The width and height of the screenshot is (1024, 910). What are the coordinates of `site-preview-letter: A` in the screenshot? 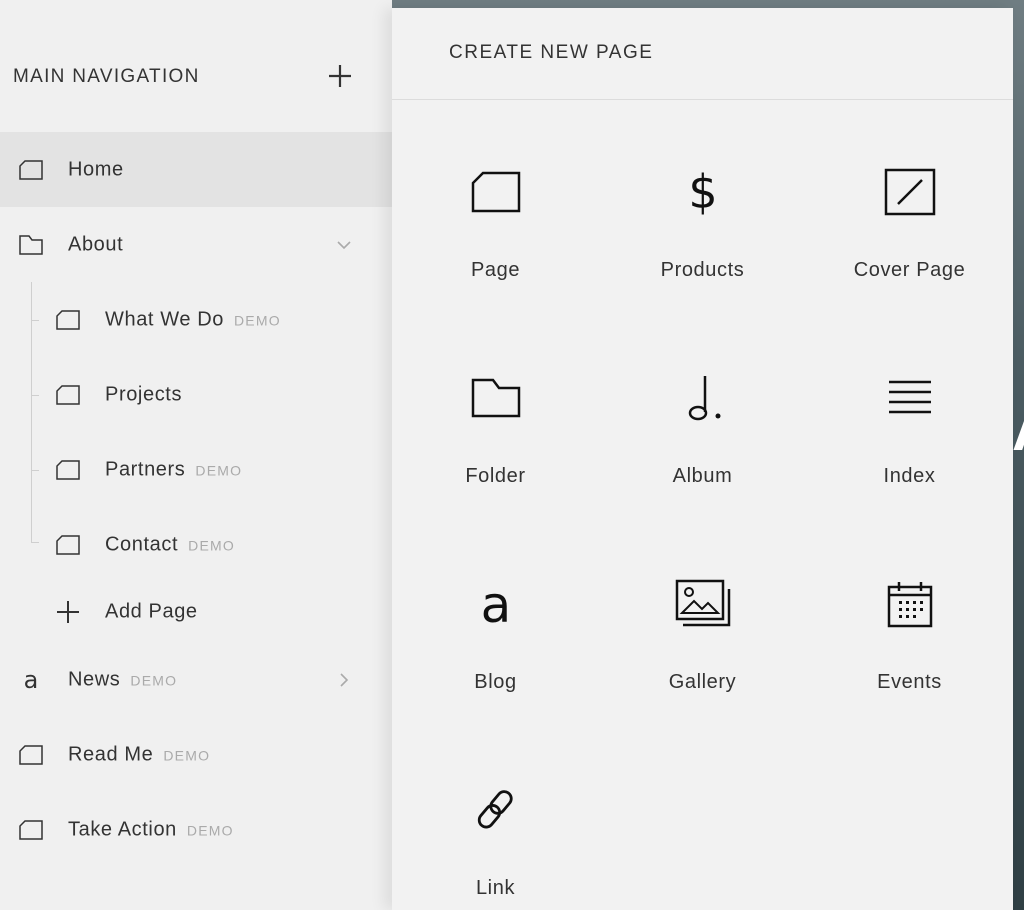 It's located at (1018, 430).